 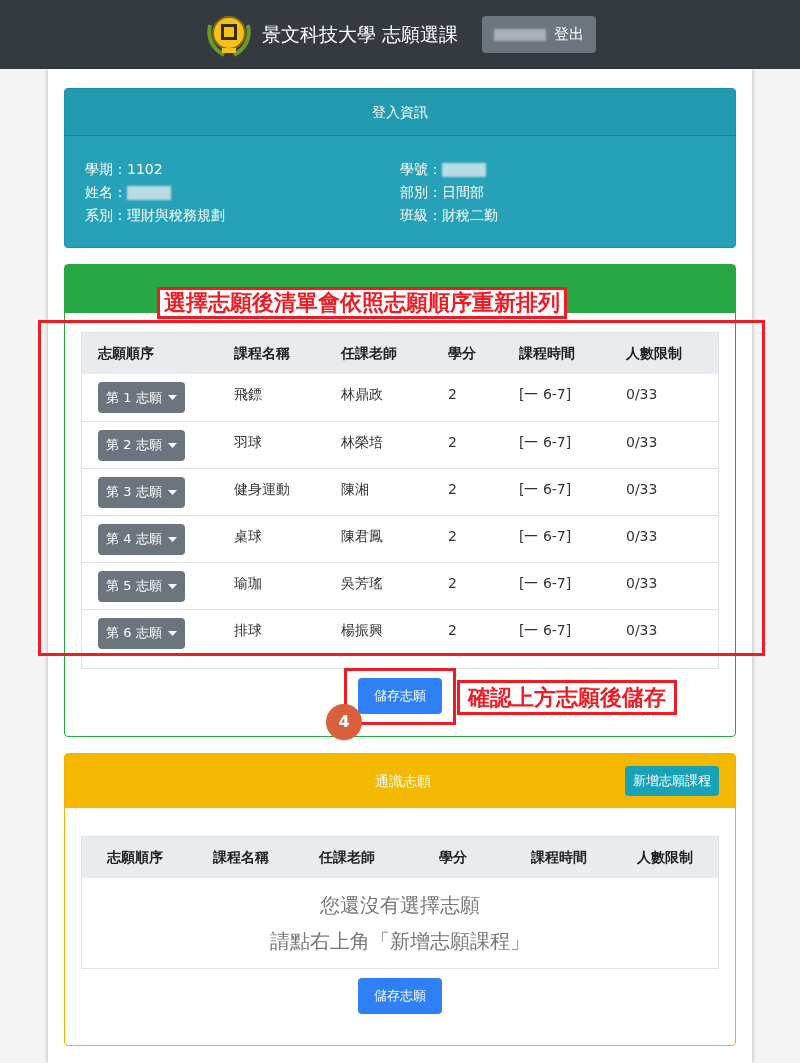 What do you see at coordinates (248, 583) in the screenshot?
I see `table-cell-text: 瑜珈` at bounding box center [248, 583].